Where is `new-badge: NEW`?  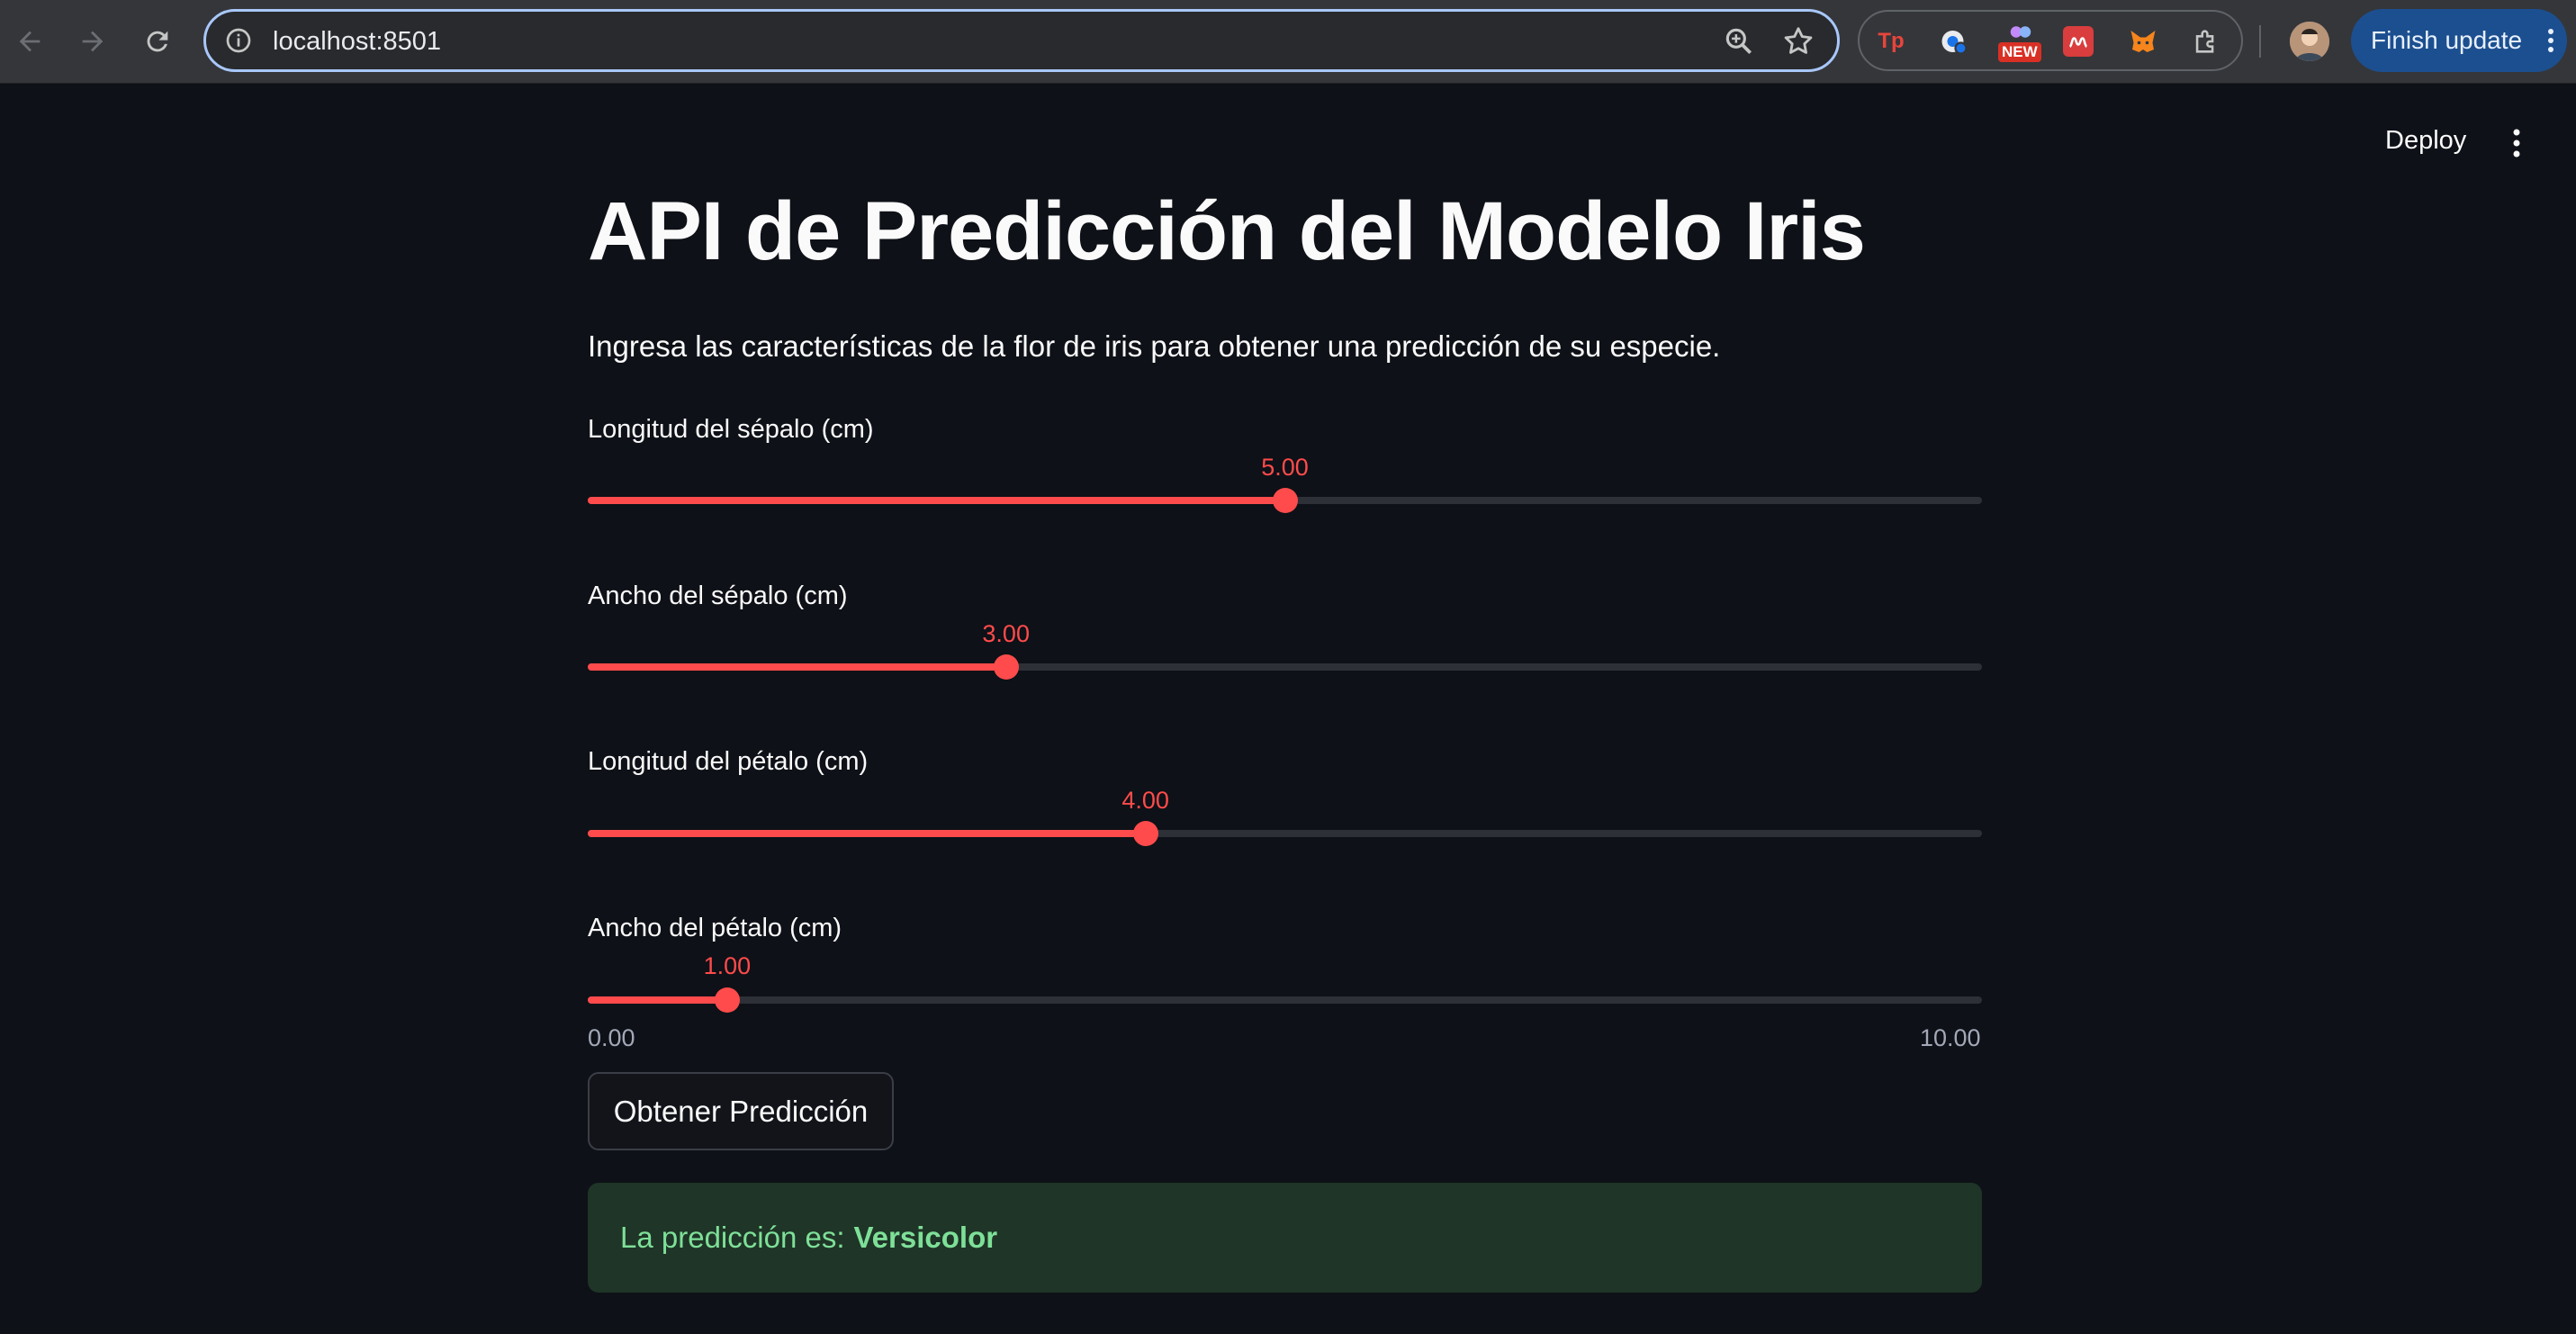
new-badge: NEW is located at coordinates (2019, 52).